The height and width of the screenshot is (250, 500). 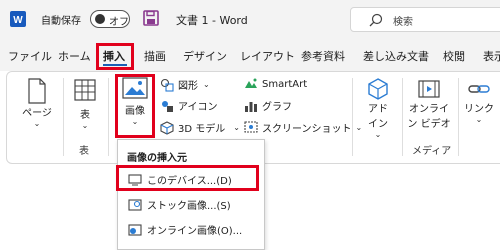 I want to click on insert-tab-highlight, so click(x=115, y=56).